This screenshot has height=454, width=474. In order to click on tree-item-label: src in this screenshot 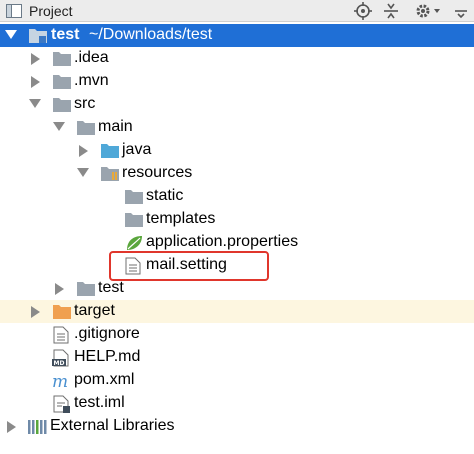, I will do `click(85, 103)`.